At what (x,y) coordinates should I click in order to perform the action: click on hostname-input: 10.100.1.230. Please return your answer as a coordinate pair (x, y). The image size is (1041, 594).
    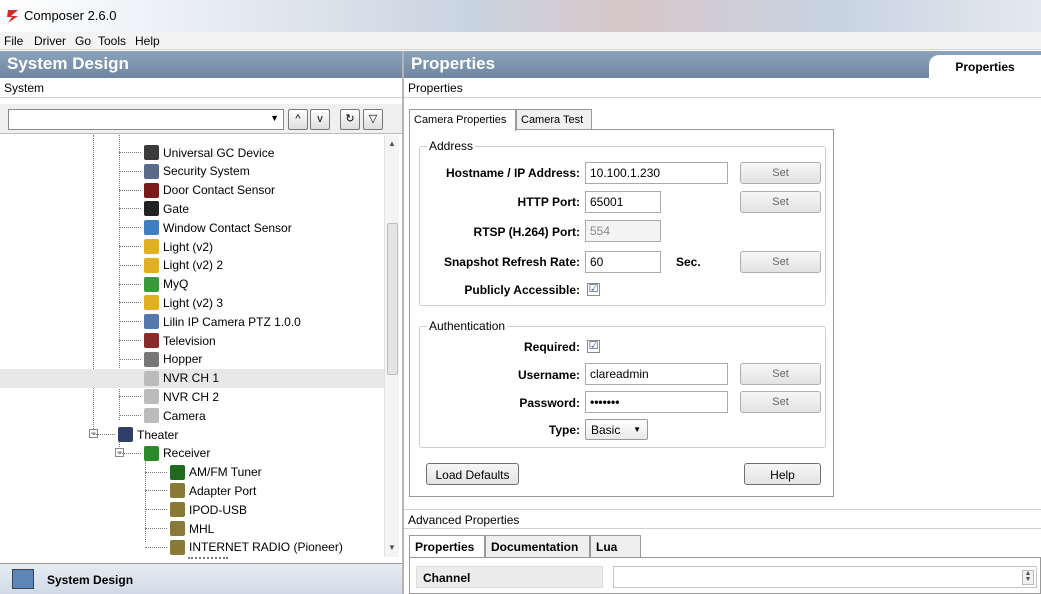
    Looking at the image, I should click on (656, 173).